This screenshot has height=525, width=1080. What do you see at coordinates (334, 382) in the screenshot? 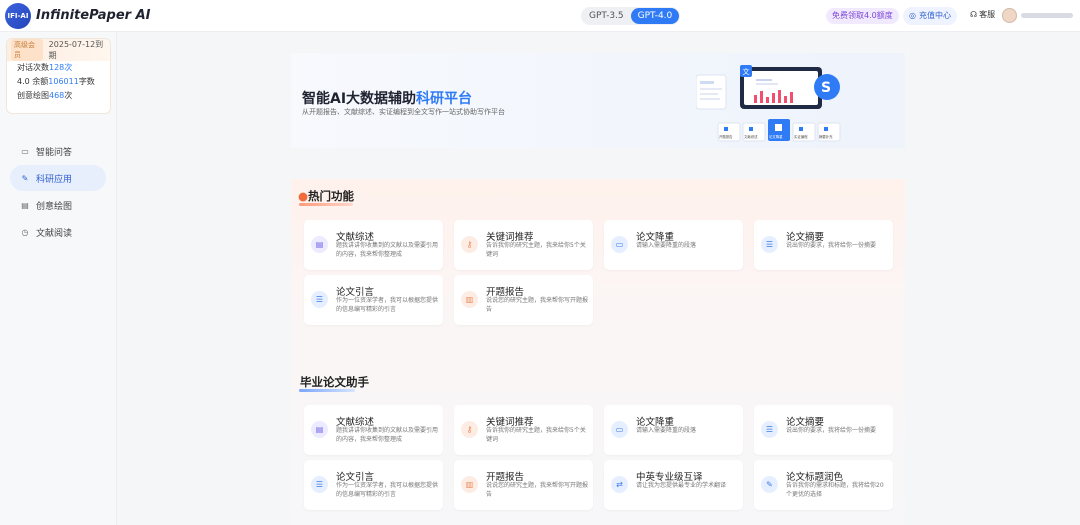
I see `thesis-section-title: 毕业论文助手` at bounding box center [334, 382].